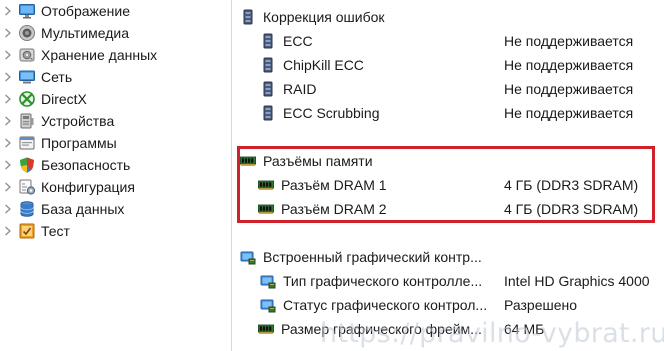 Image resolution: width=664 pixels, height=351 pixels. What do you see at coordinates (116, 231) in the screenshot?
I see `tree-item-test: Тест` at bounding box center [116, 231].